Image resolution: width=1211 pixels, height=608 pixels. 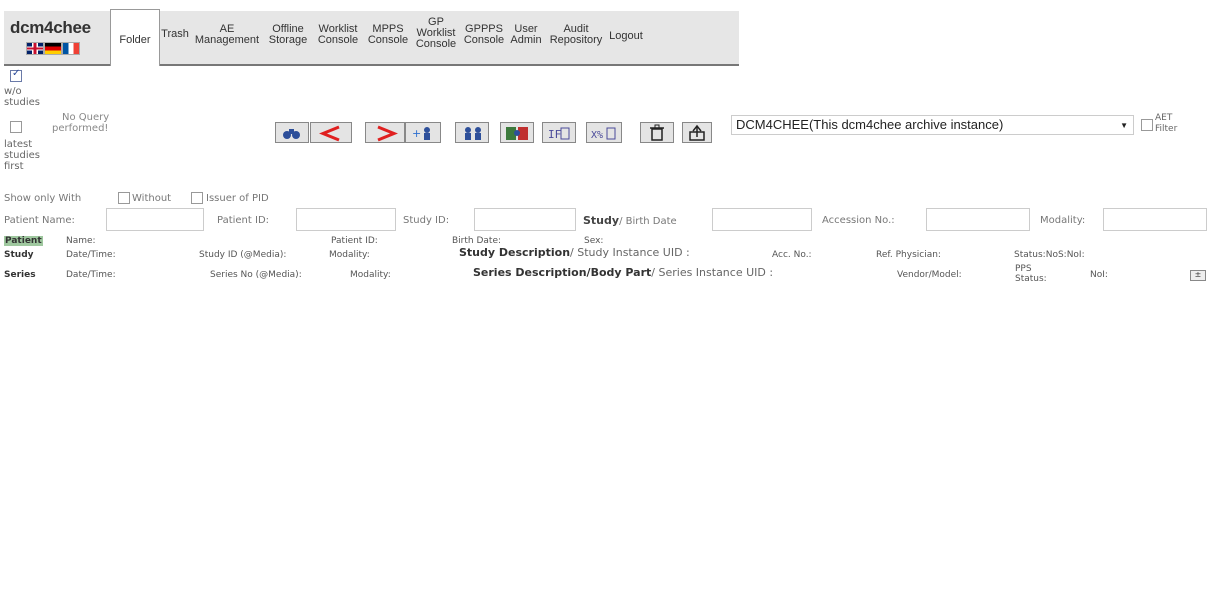 I want to click on birth-date-header: Birth Date:, so click(x=477, y=241).